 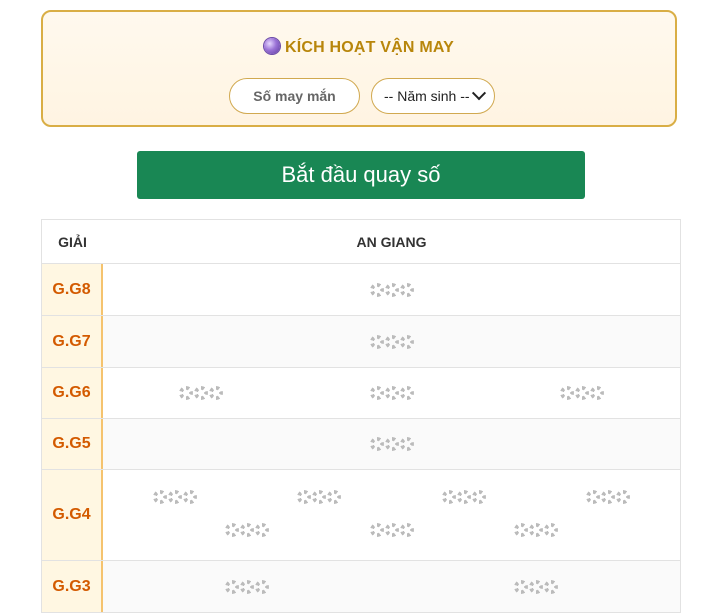 What do you see at coordinates (72, 515) in the screenshot?
I see `prize-label: G.G4` at bounding box center [72, 515].